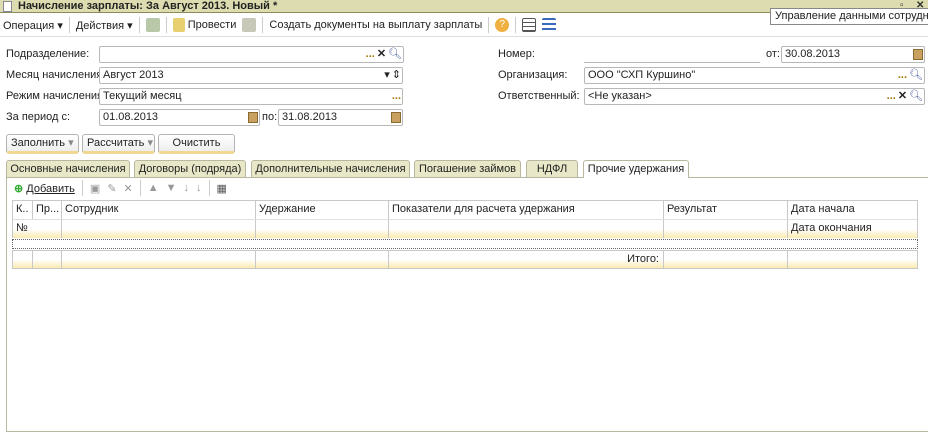 The width and height of the screenshot is (928, 432). I want to click on fill-button: Заполнить ▾, so click(42, 144).